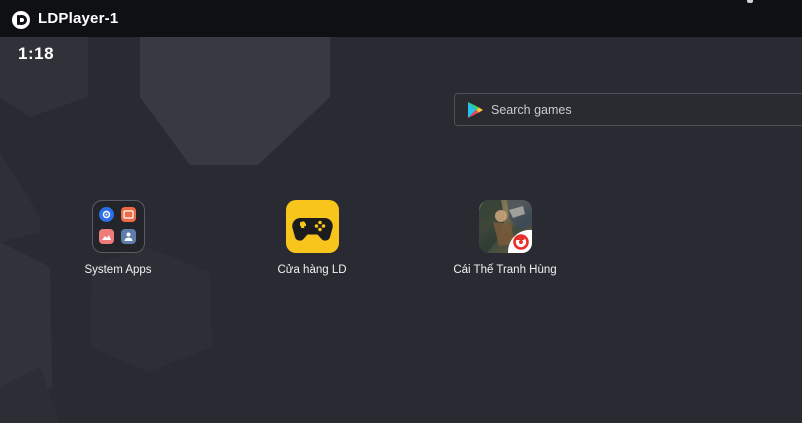 The width and height of the screenshot is (802, 423). What do you see at coordinates (750, 1) in the screenshot?
I see `title-bar-indicator` at bounding box center [750, 1].